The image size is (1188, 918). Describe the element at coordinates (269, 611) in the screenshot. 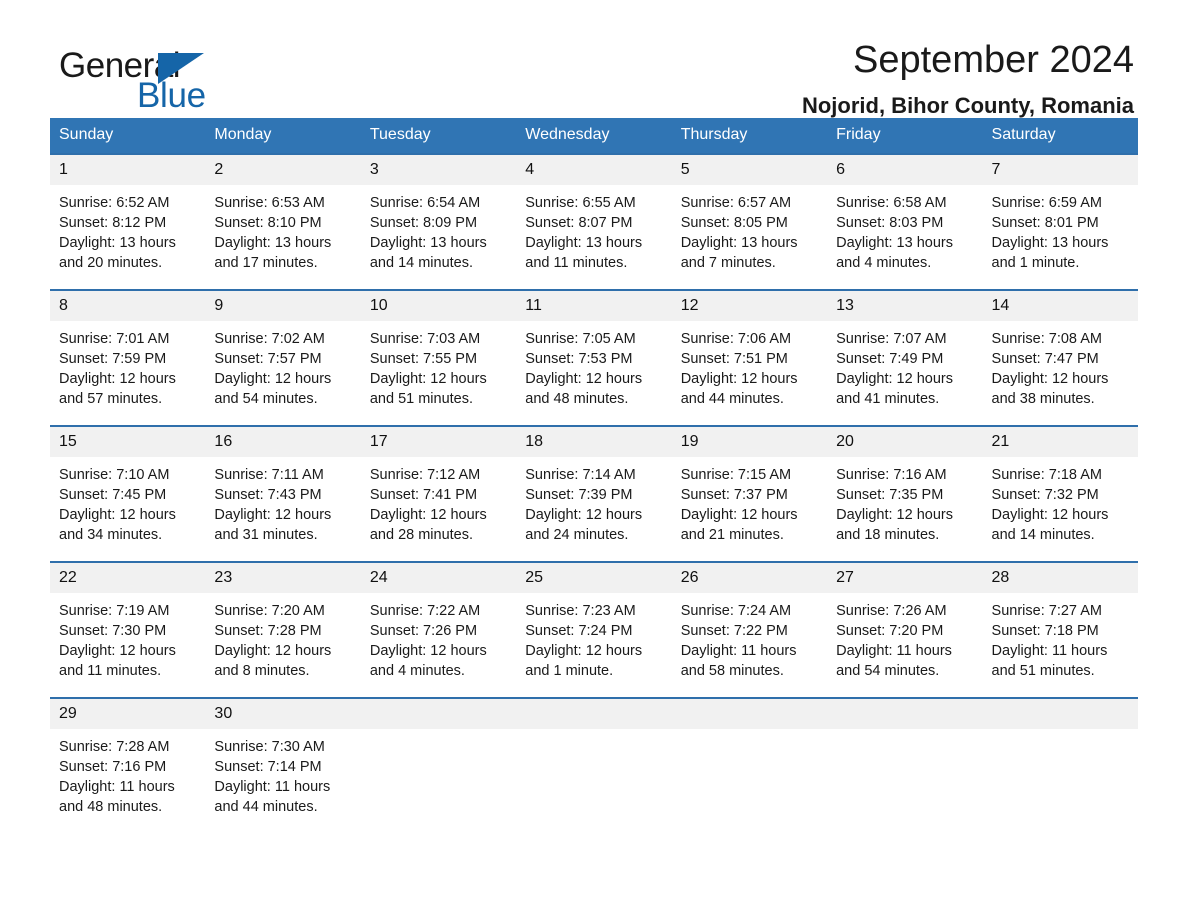

I see `sunrise-text: Sunrise: 7:20 AM` at that location.